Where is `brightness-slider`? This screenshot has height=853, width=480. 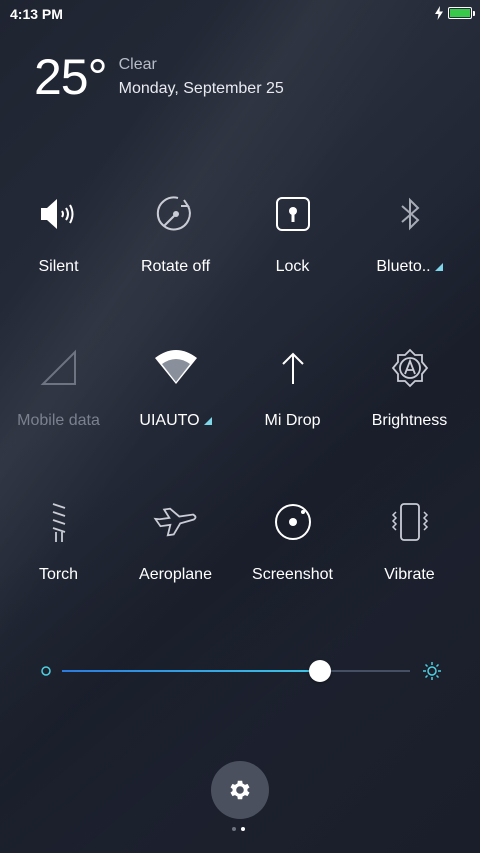
brightness-slider is located at coordinates (240, 671).